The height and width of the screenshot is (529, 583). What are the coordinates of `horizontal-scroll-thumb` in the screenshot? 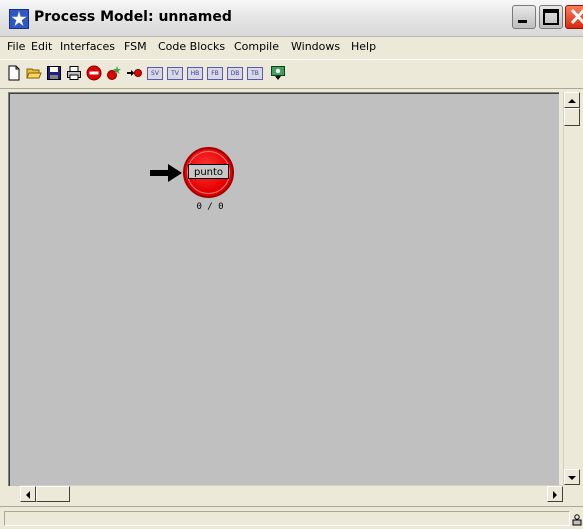 It's located at (53, 494).